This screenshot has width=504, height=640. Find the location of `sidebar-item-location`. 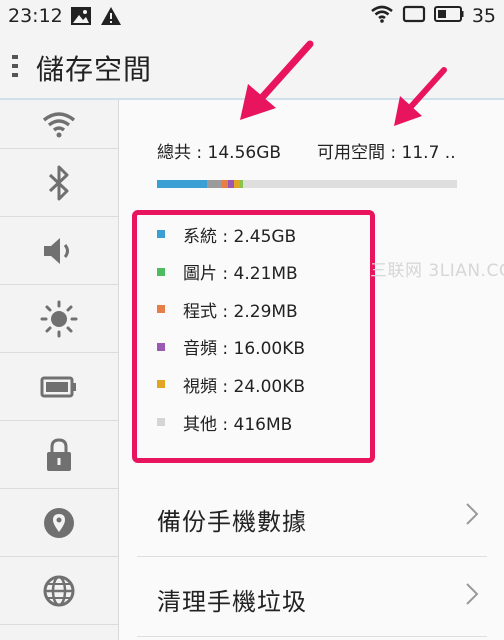

sidebar-item-location is located at coordinates (59, 523).